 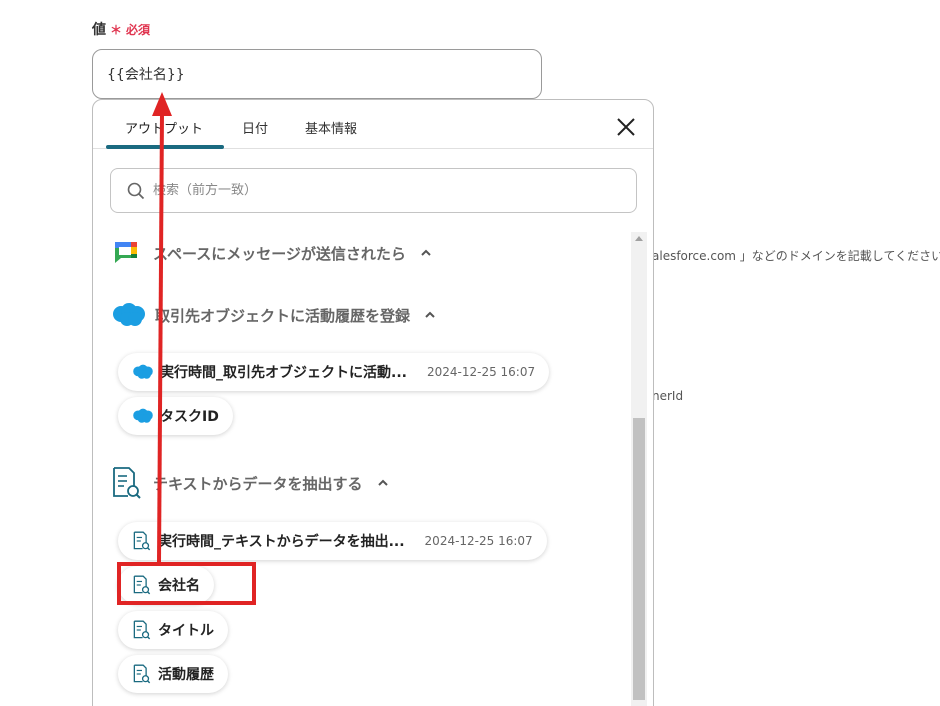 I want to click on section-title: テキストからデータを抽出する, so click(x=258, y=483).